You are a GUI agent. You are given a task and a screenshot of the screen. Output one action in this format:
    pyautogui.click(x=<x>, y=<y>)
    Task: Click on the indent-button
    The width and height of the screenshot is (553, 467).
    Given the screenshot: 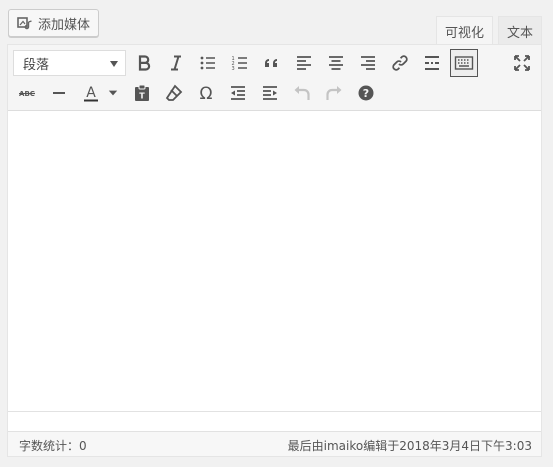 What is the action you would take?
    pyautogui.click(x=270, y=93)
    